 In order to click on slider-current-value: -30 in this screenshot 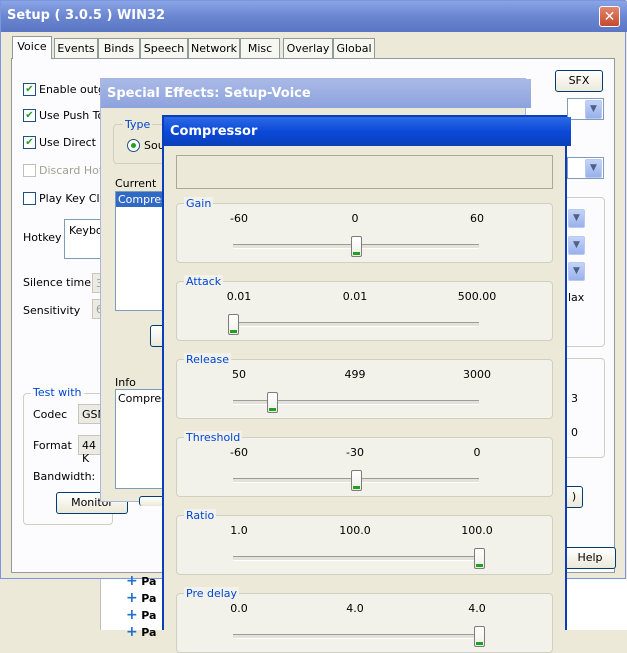, I will do `click(355, 452)`.